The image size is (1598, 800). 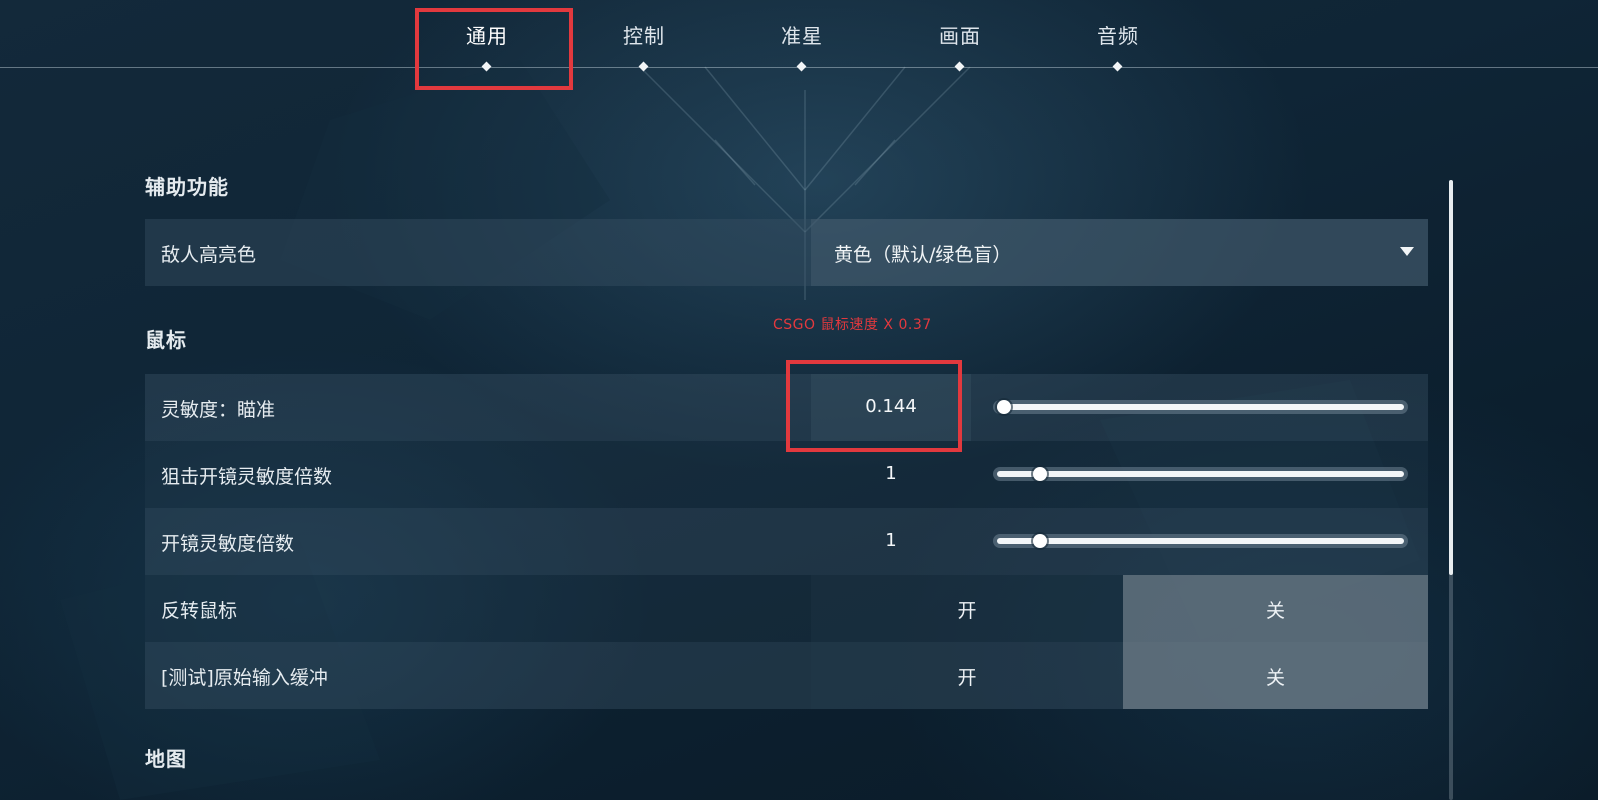 I want to click on invert-mouse-off-button: 关, so click(x=1275, y=608).